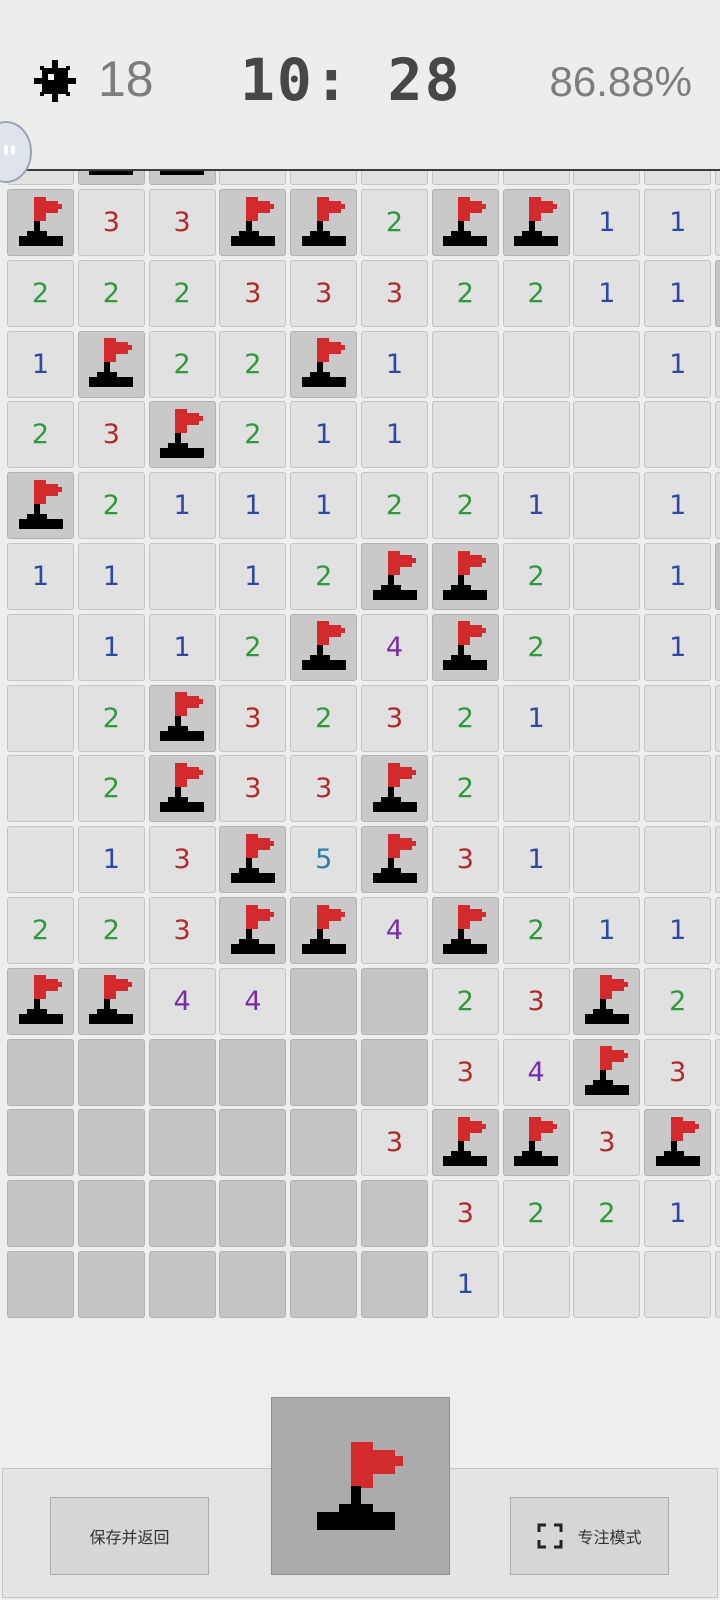  What do you see at coordinates (589, 1536) in the screenshot?
I see `focus-mode-button: 专注模式` at bounding box center [589, 1536].